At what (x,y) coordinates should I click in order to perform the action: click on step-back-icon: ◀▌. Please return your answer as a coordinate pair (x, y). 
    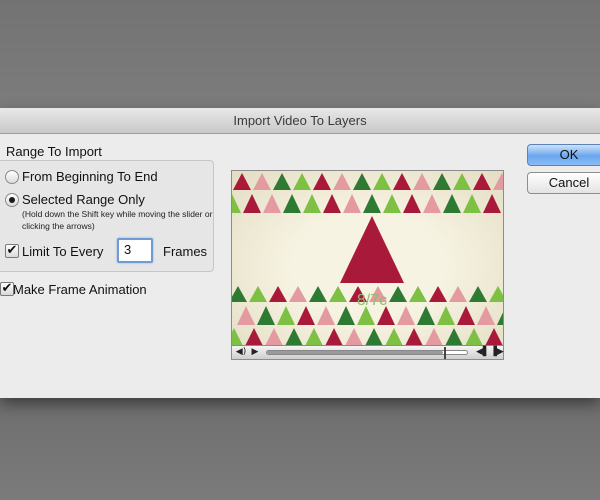
    Looking at the image, I should click on (483, 352).